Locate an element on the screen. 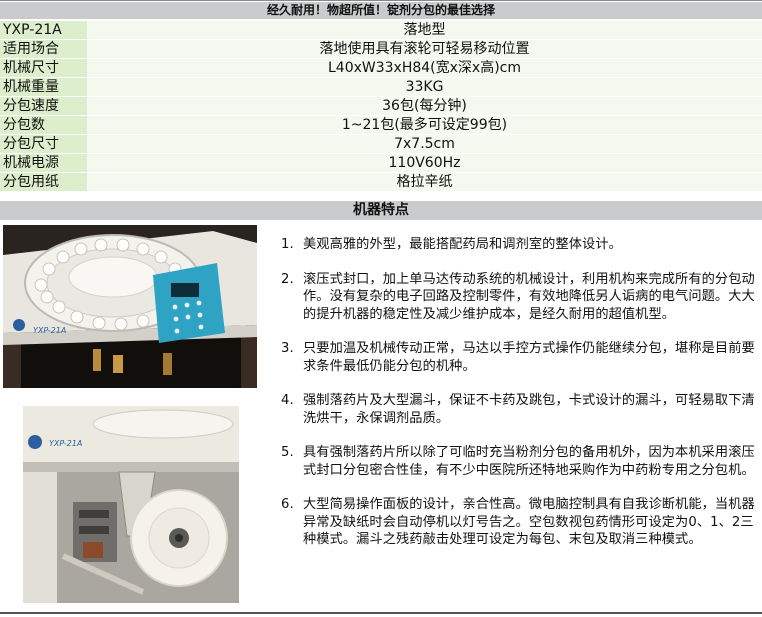 Image resolution: width=762 pixels, height=617 pixels. spec-row: 机械尺寸 L40xW33xH84(宽x深x高)cm is located at coordinates (381, 68).